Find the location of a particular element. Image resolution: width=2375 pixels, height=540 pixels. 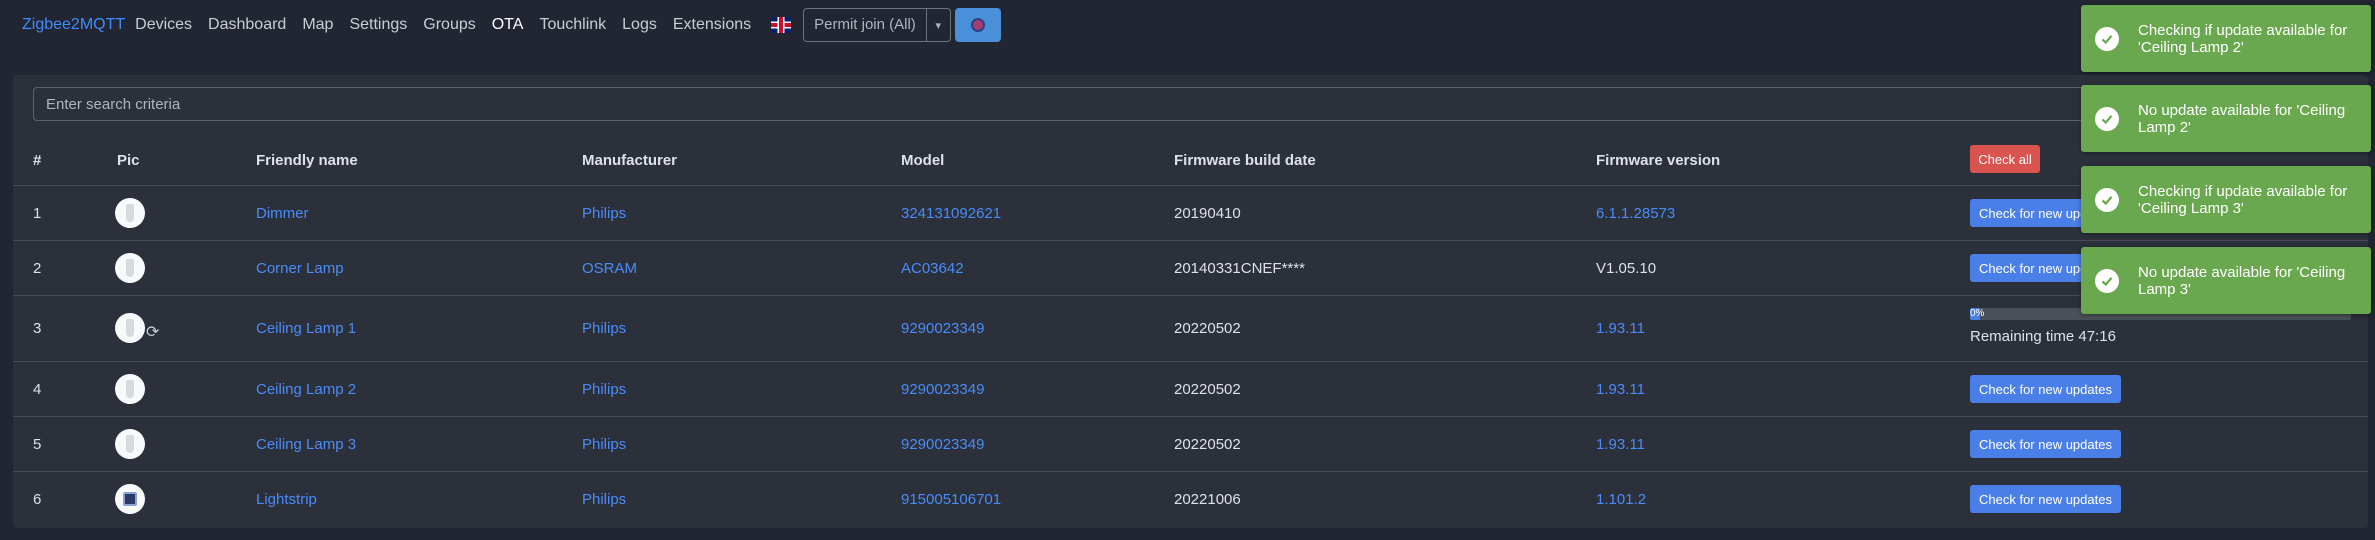

search-input is located at coordinates (1192, 104).